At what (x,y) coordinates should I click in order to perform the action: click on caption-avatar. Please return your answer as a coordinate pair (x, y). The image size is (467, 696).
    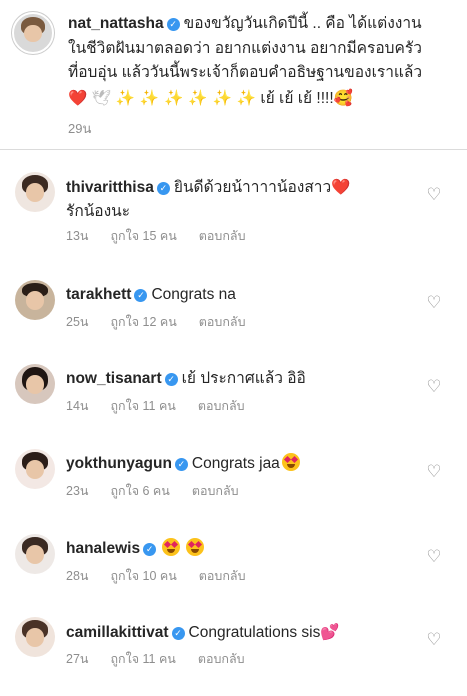
    Looking at the image, I should click on (33, 33).